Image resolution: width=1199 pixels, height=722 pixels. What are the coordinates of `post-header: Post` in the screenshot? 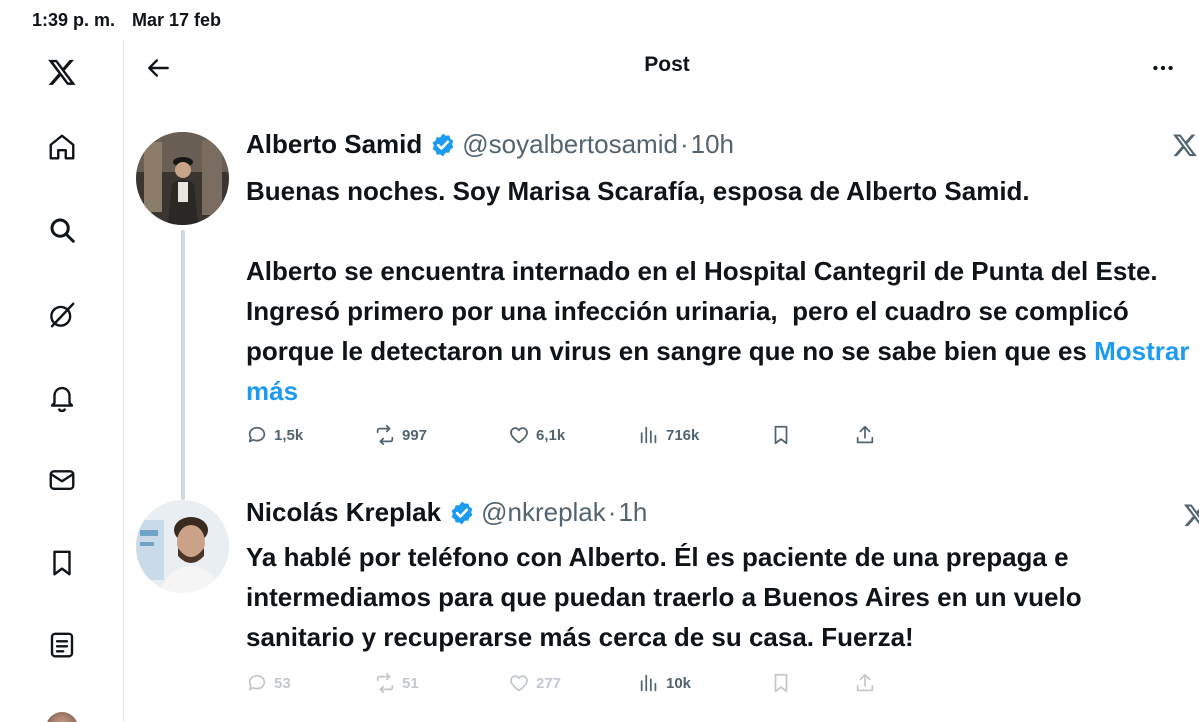 It's located at (662, 68).